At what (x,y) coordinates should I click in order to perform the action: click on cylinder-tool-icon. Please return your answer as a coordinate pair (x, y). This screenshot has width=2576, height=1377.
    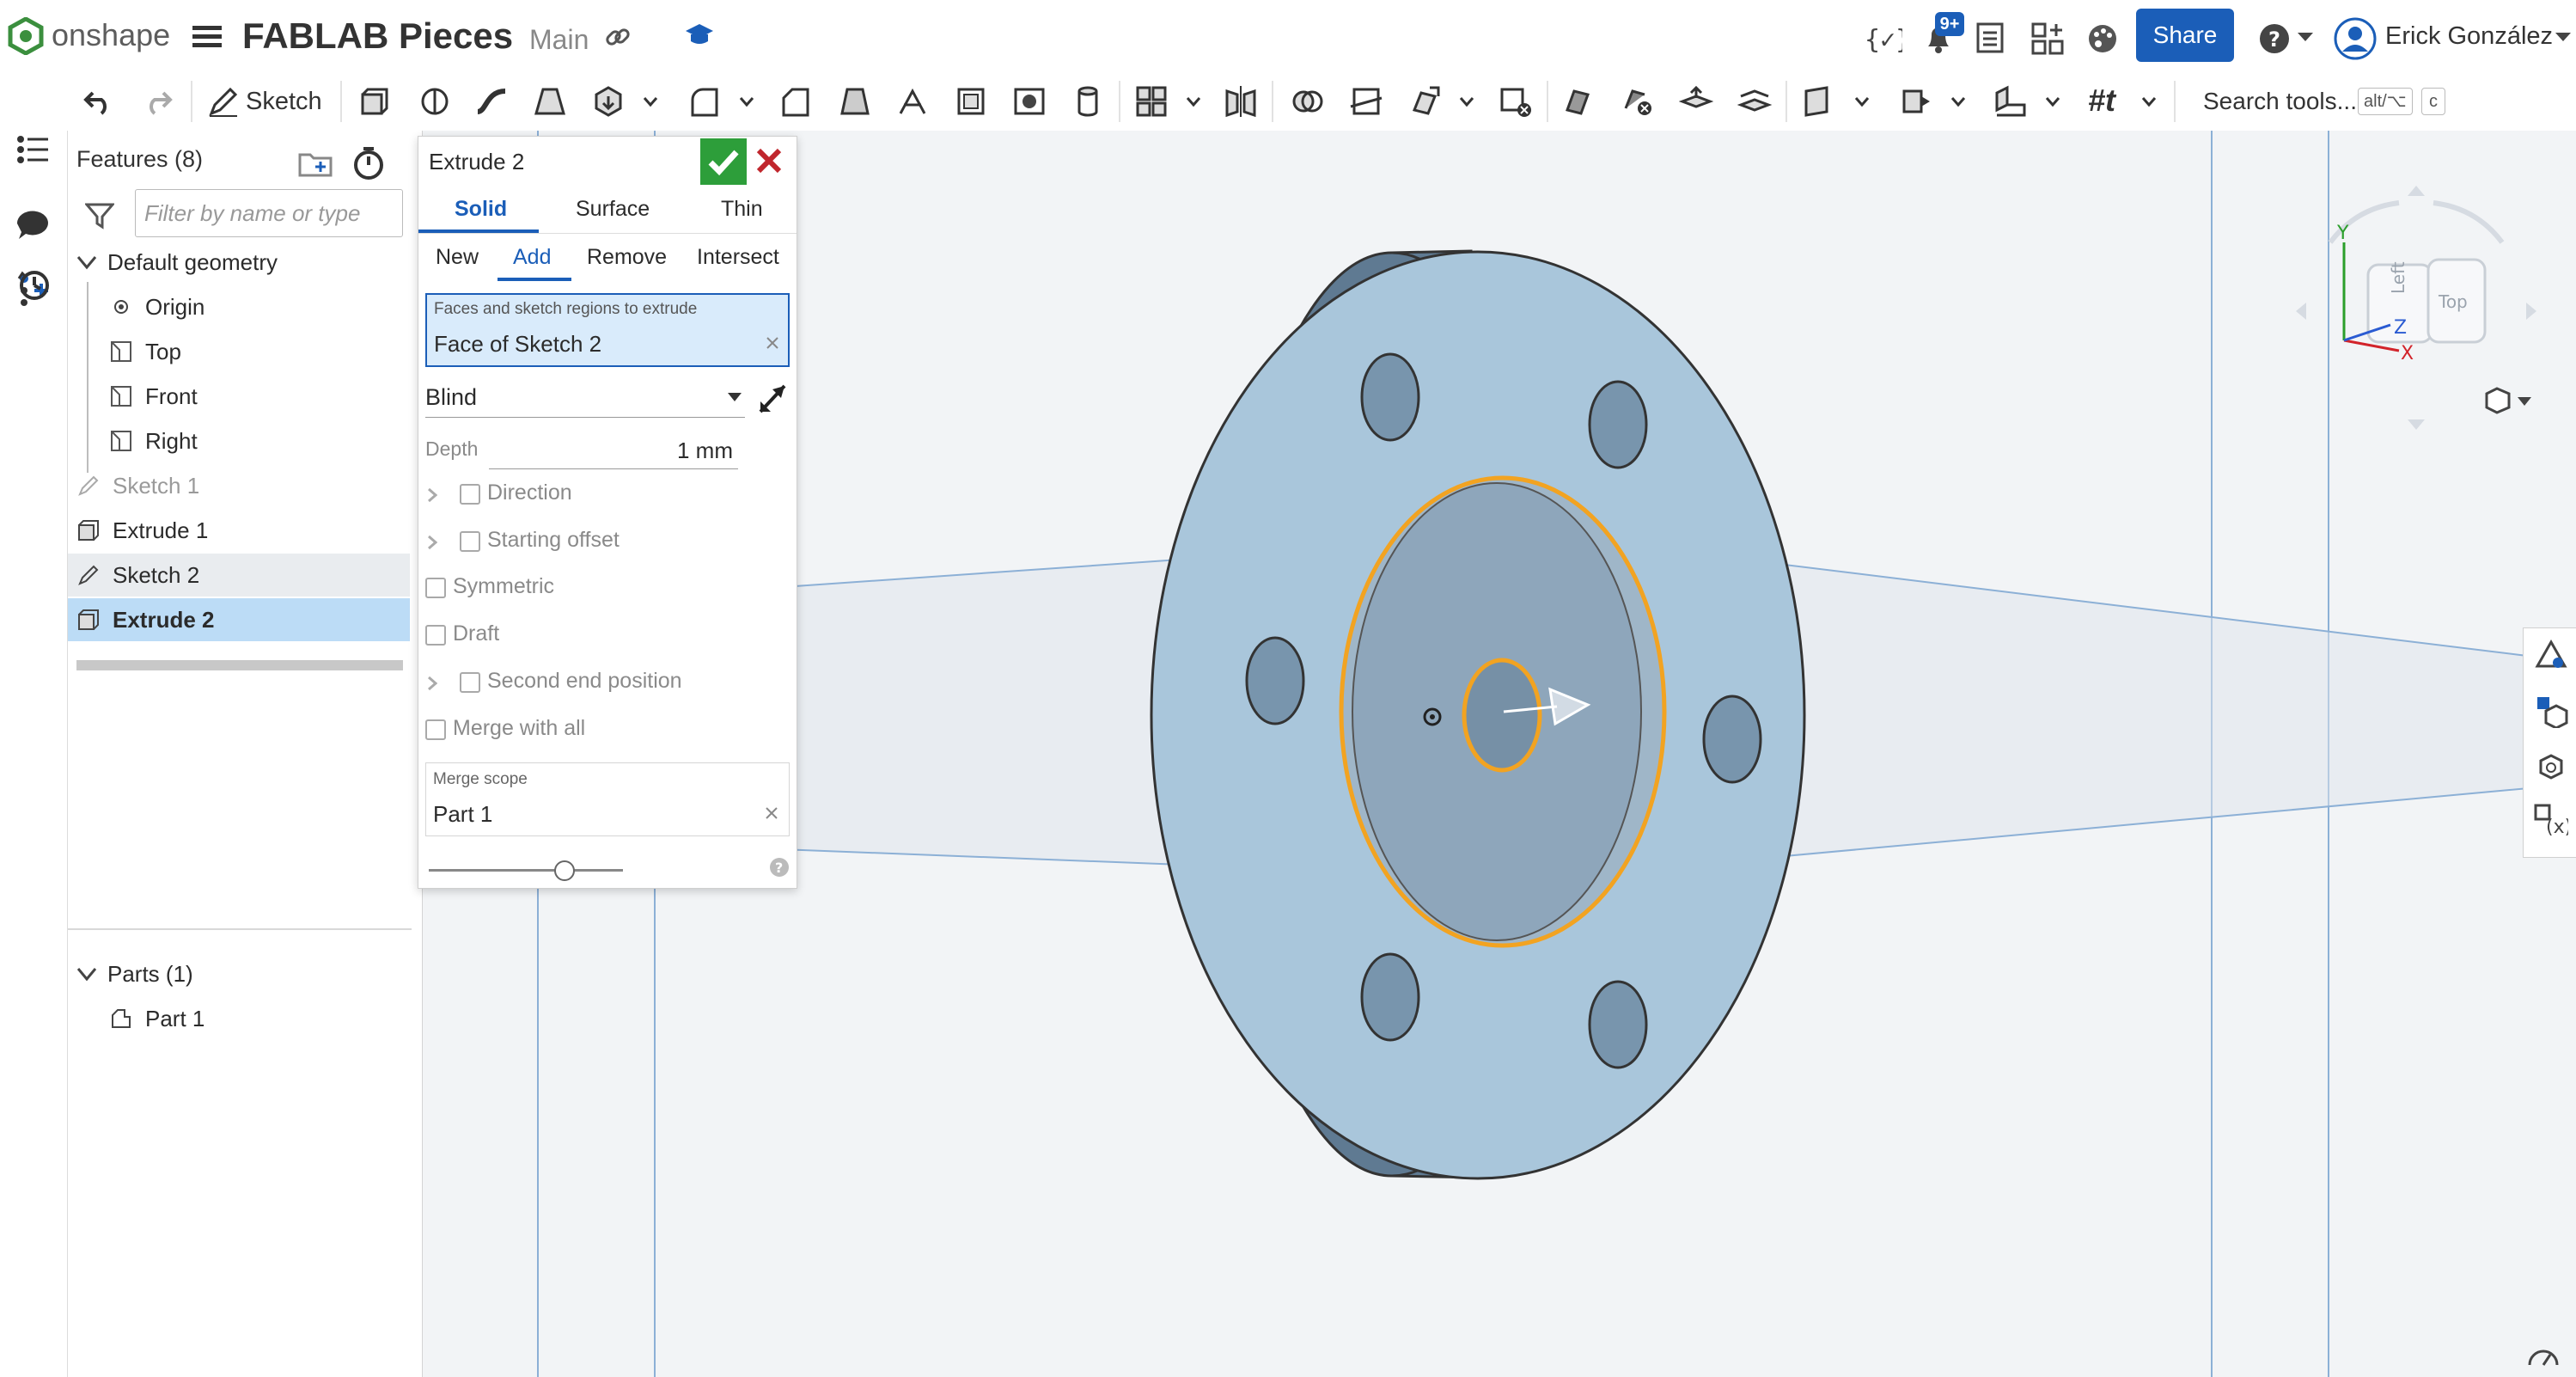
    Looking at the image, I should click on (1088, 101).